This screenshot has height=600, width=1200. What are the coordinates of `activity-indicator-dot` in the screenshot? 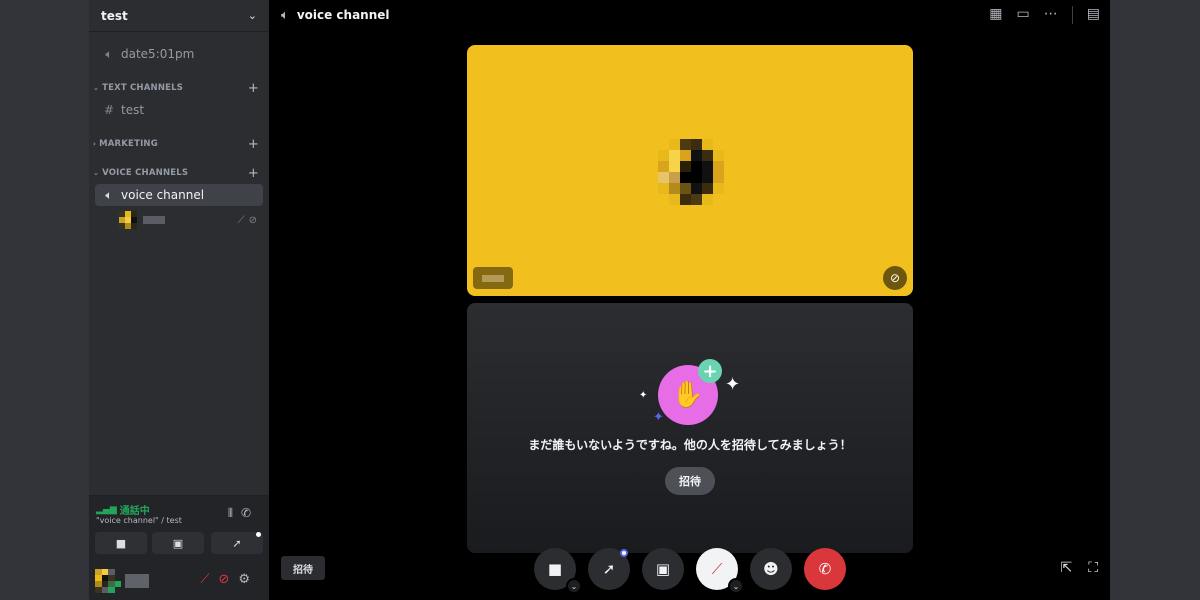 It's located at (258, 534).